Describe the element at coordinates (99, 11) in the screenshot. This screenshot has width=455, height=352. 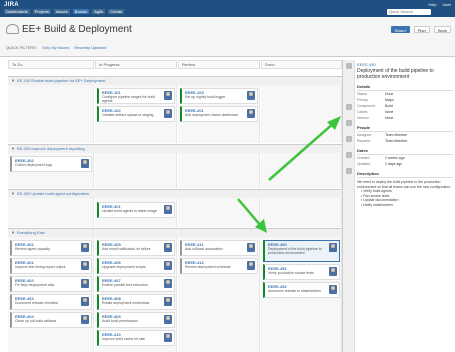
I see `nav-agile: Agile` at that location.